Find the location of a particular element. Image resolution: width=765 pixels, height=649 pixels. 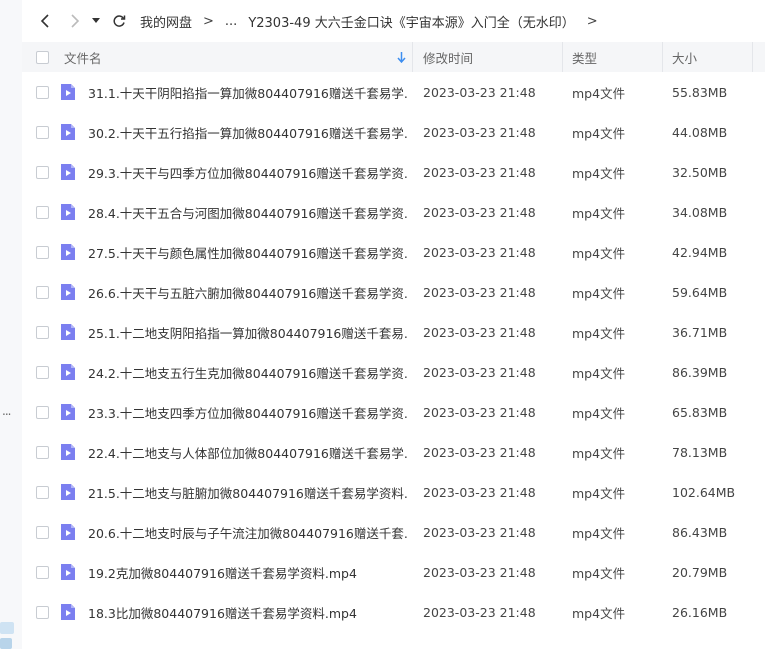

file-size: 34.08MB is located at coordinates (700, 212).